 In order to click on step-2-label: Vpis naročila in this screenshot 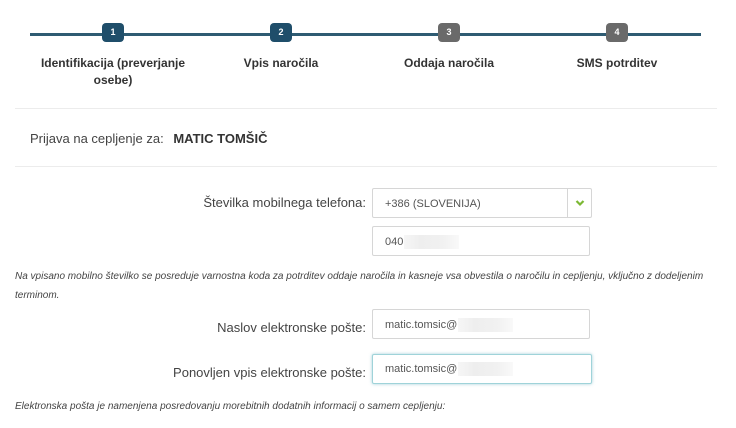, I will do `click(281, 63)`.